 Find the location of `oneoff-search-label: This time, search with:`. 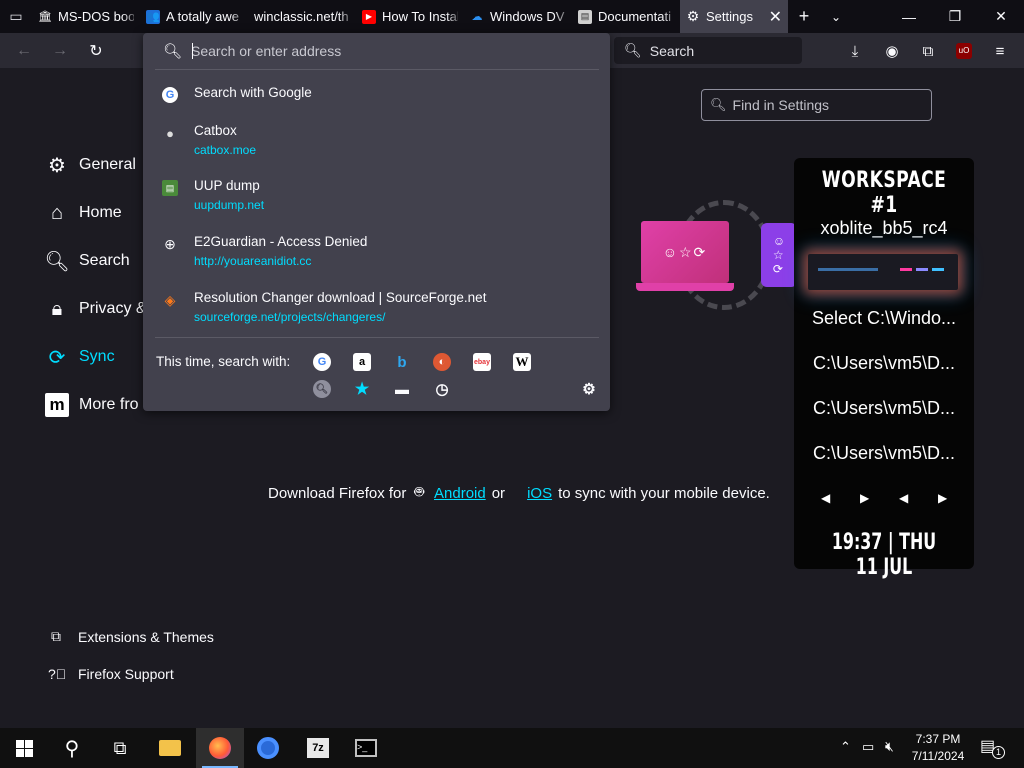

oneoff-search-label: This time, search with: is located at coordinates (223, 361).